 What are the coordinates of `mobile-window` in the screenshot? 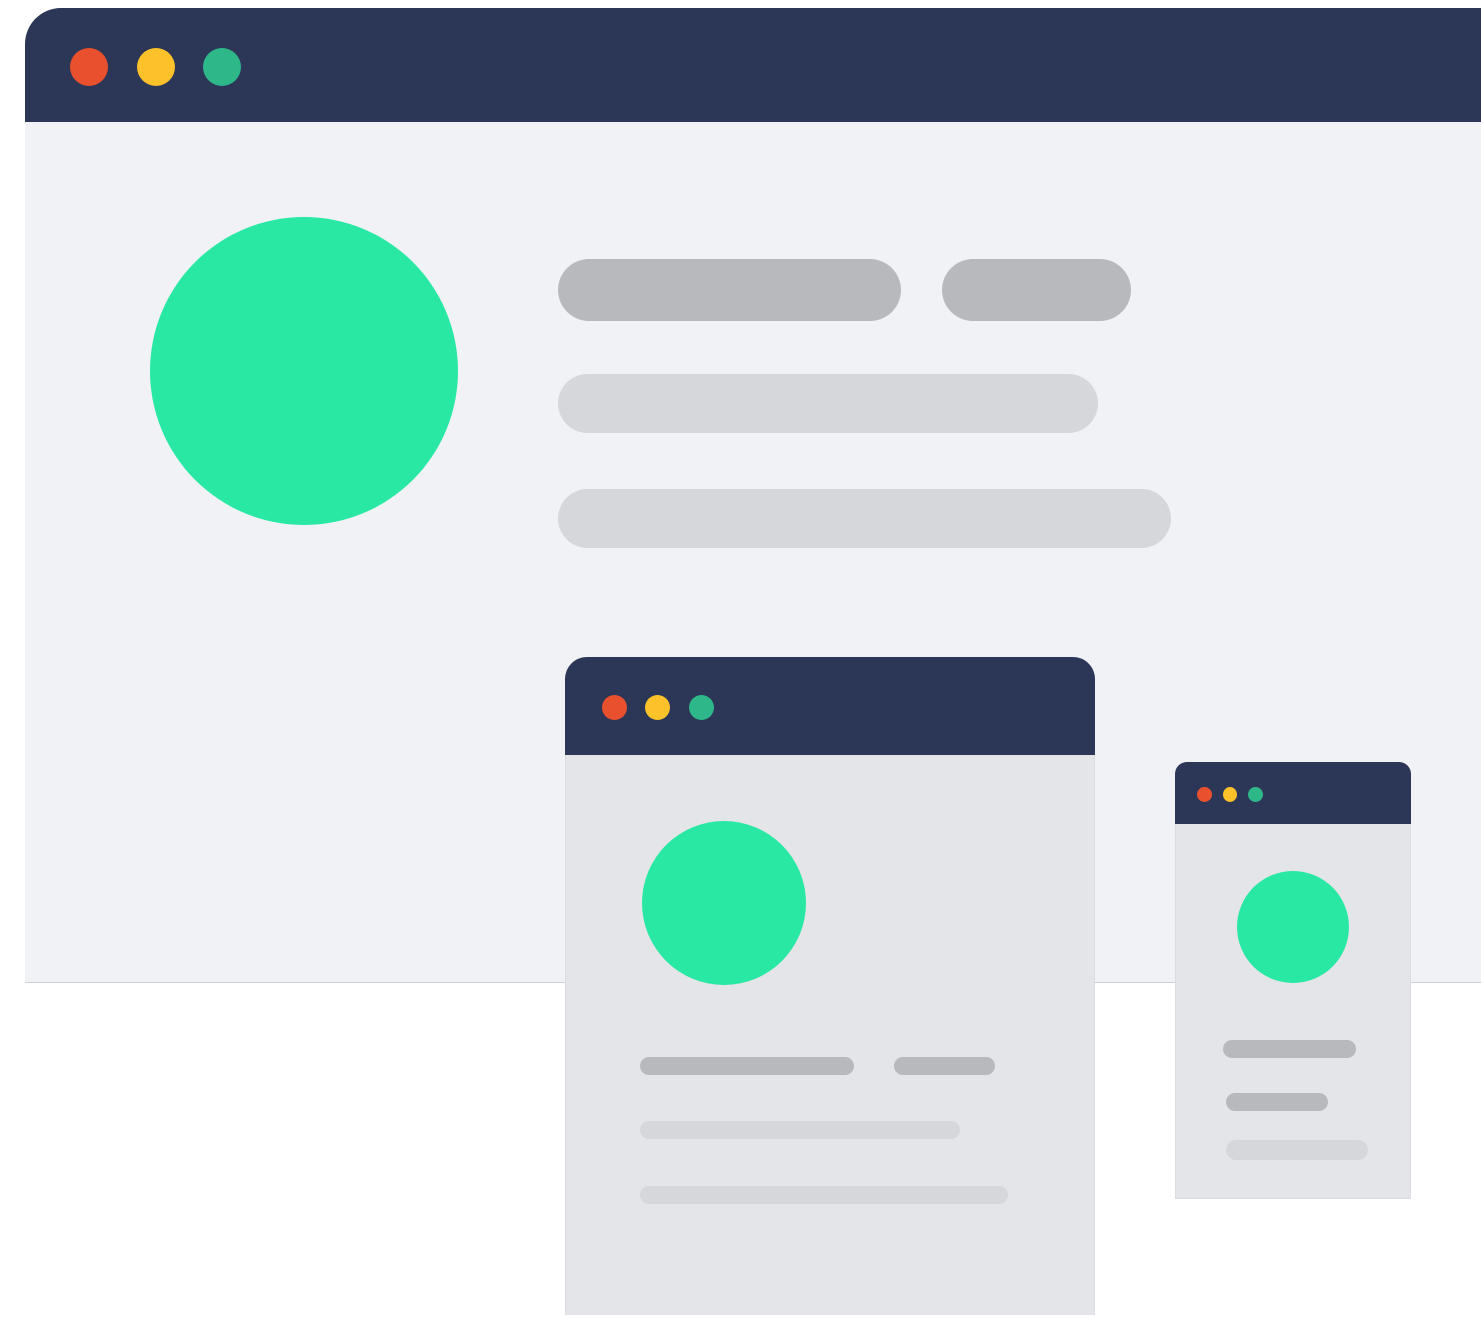 It's located at (1293, 980).